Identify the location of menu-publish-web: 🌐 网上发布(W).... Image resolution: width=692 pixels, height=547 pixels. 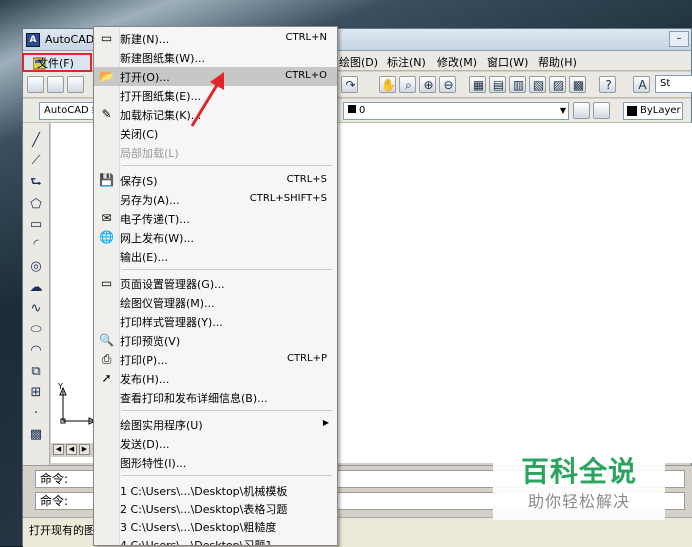
(215, 237).